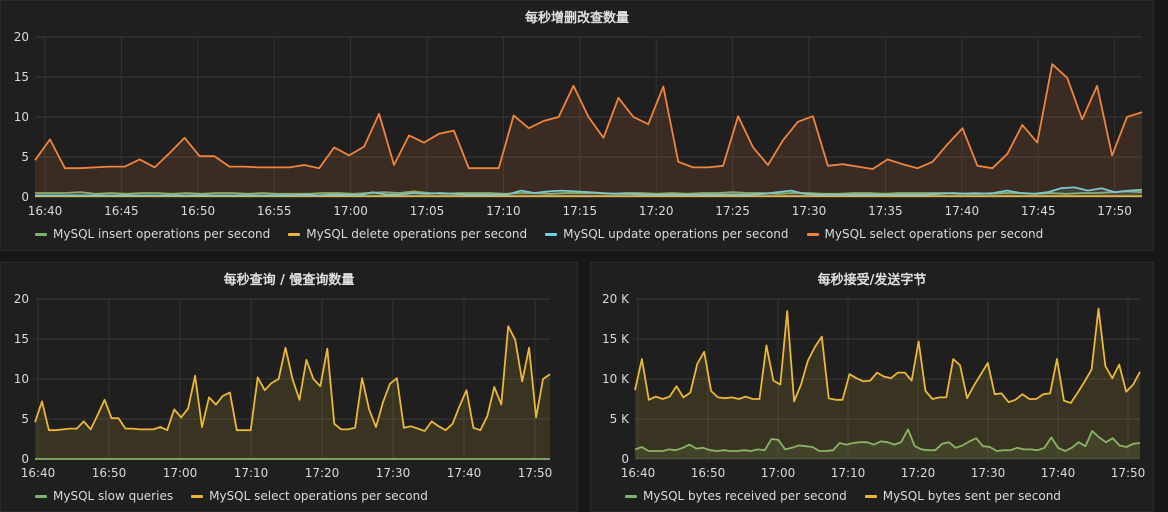 The height and width of the screenshot is (512, 1168). What do you see at coordinates (1038, 211) in the screenshot?
I see `x-tick-label: 17:45` at bounding box center [1038, 211].